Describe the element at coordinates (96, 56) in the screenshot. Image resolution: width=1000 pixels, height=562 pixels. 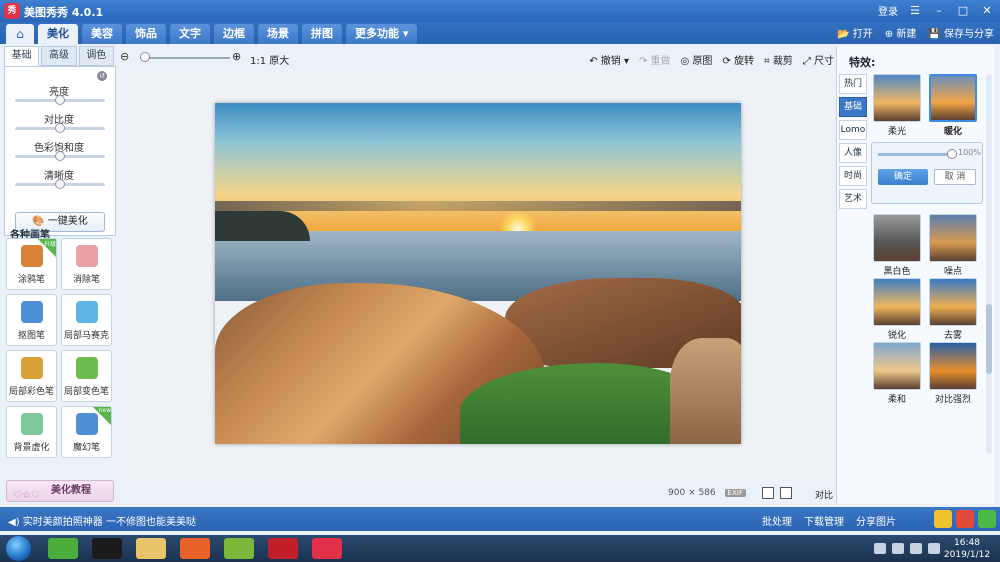
I see `adjust-tab-2: 调色` at that location.